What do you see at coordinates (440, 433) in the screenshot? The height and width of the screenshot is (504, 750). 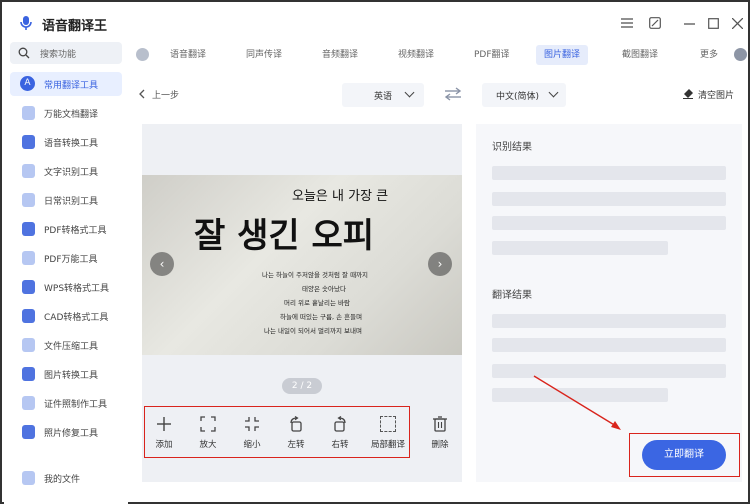 I see `delete-button: 删除` at bounding box center [440, 433].